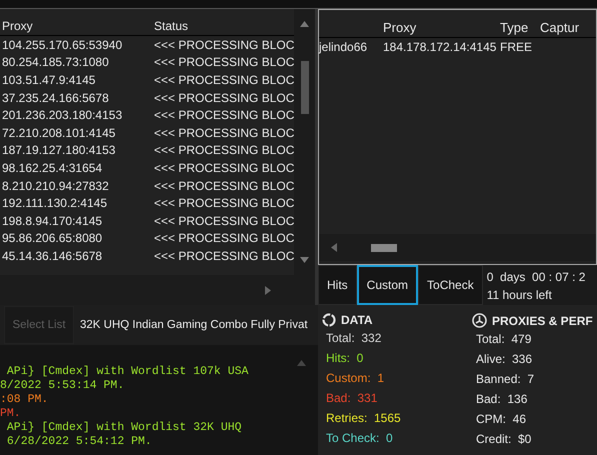 The width and height of the screenshot is (597, 455). I want to click on table-cell-text: 201.236.203.180:4153, so click(62, 115).